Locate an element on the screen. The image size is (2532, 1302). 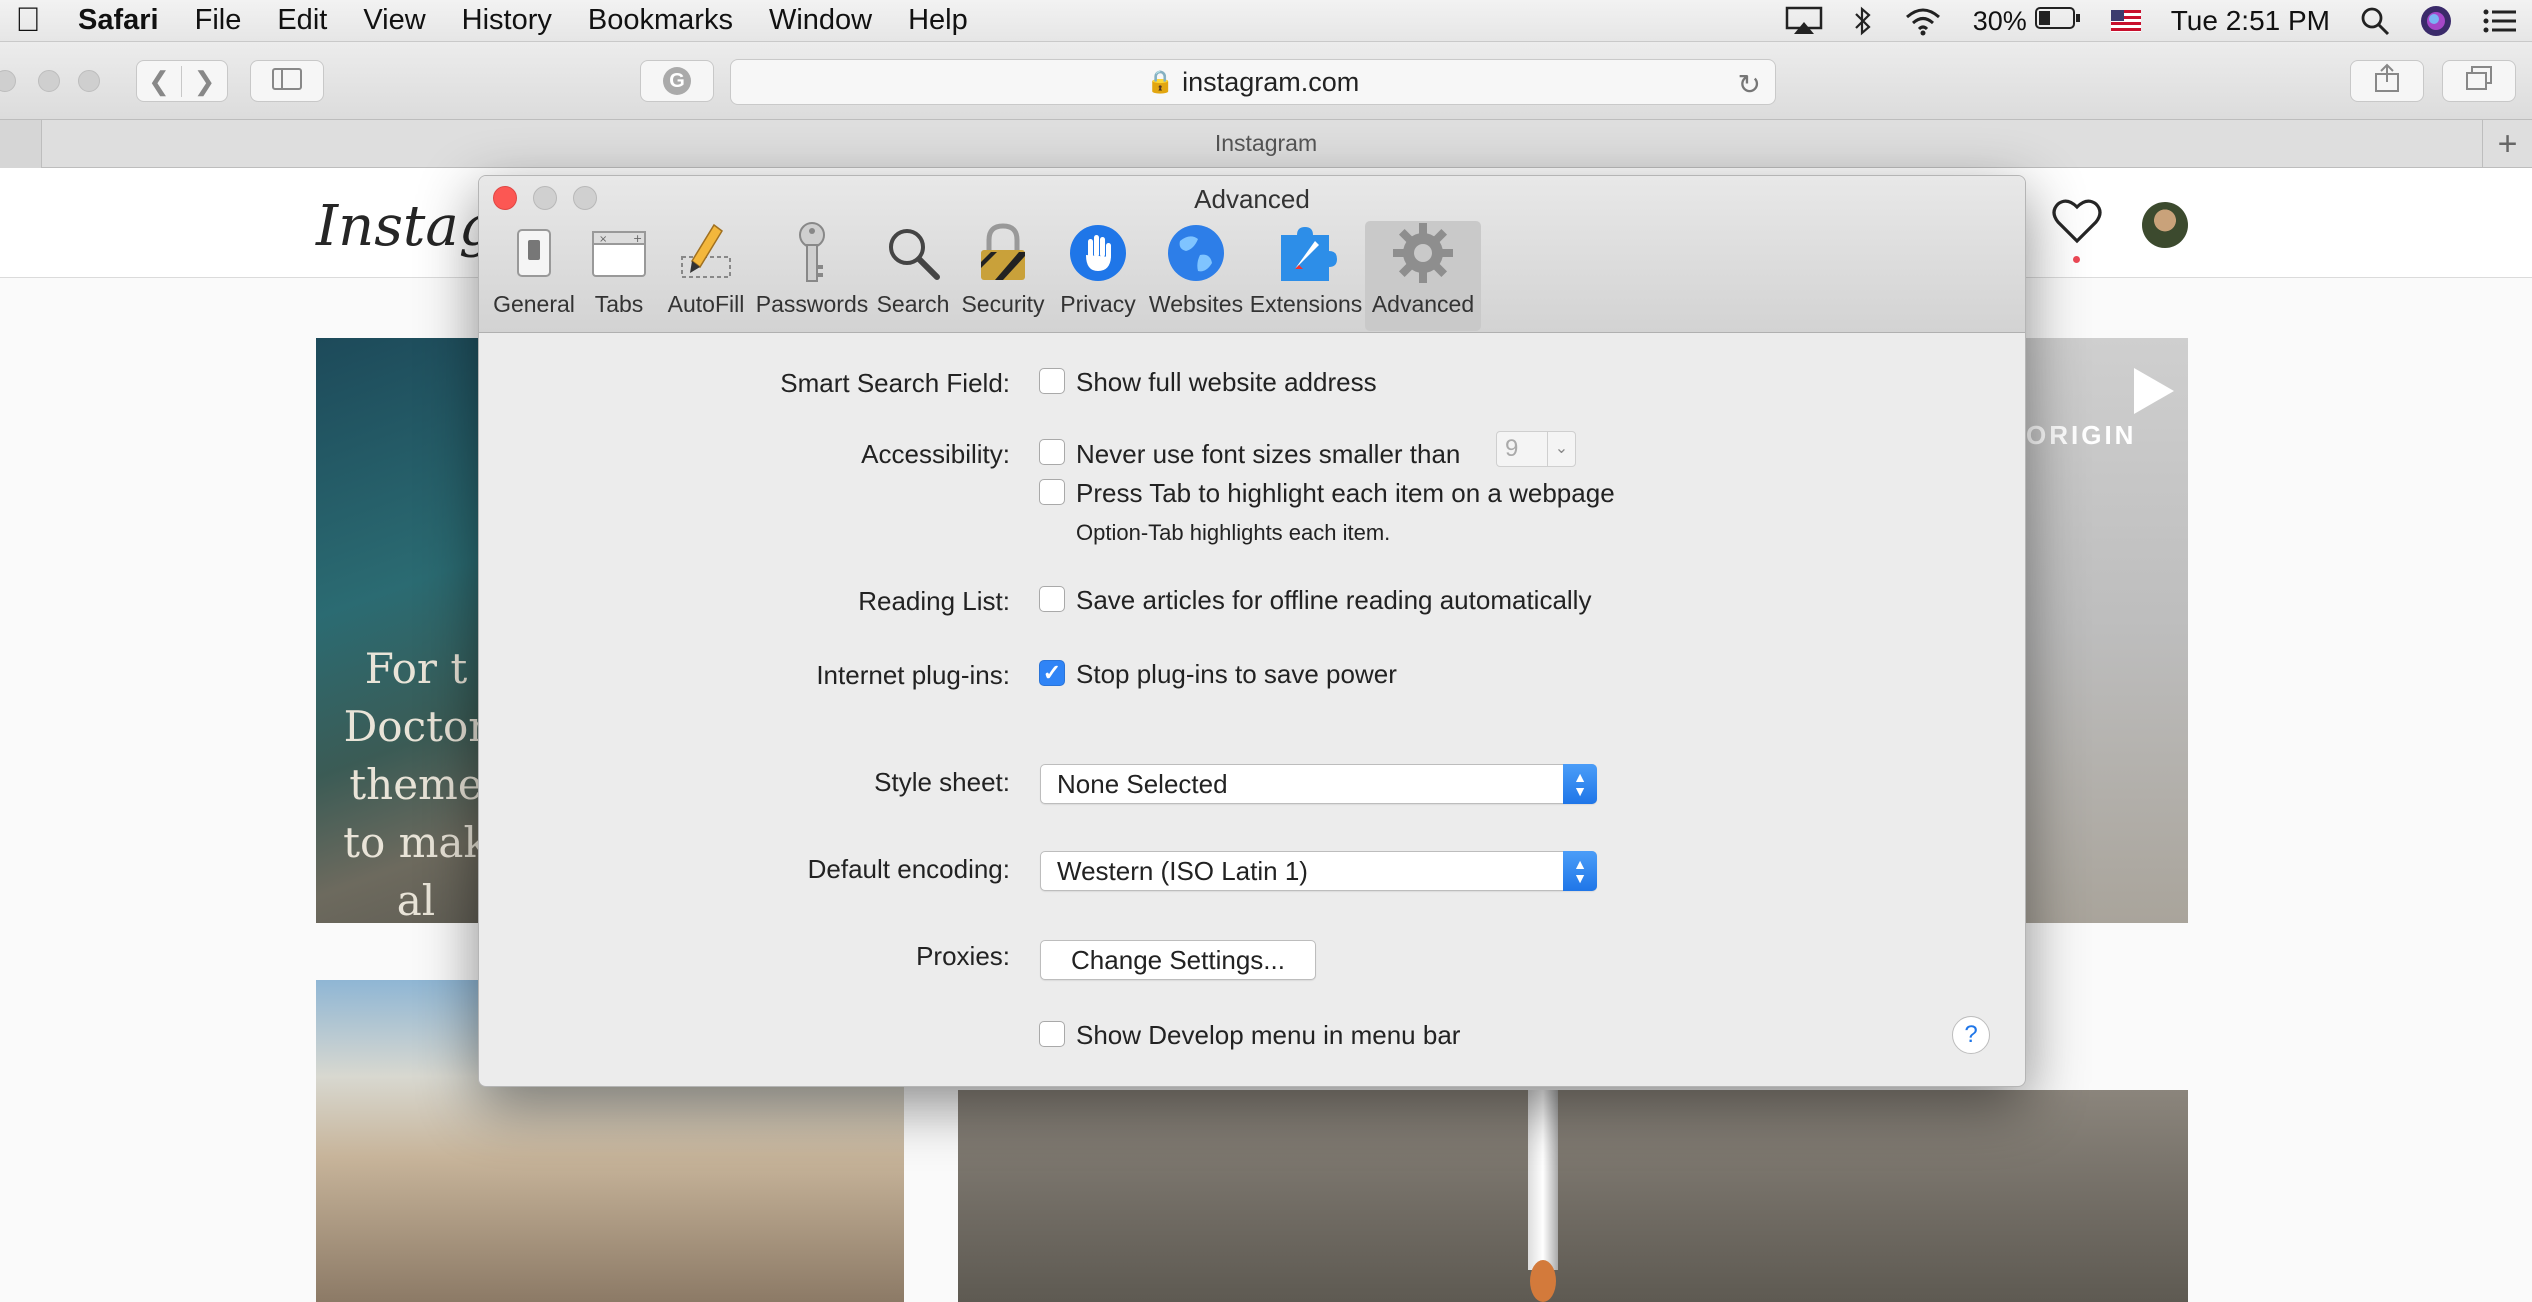
show-full-address-checkbox is located at coordinates (1052, 381).